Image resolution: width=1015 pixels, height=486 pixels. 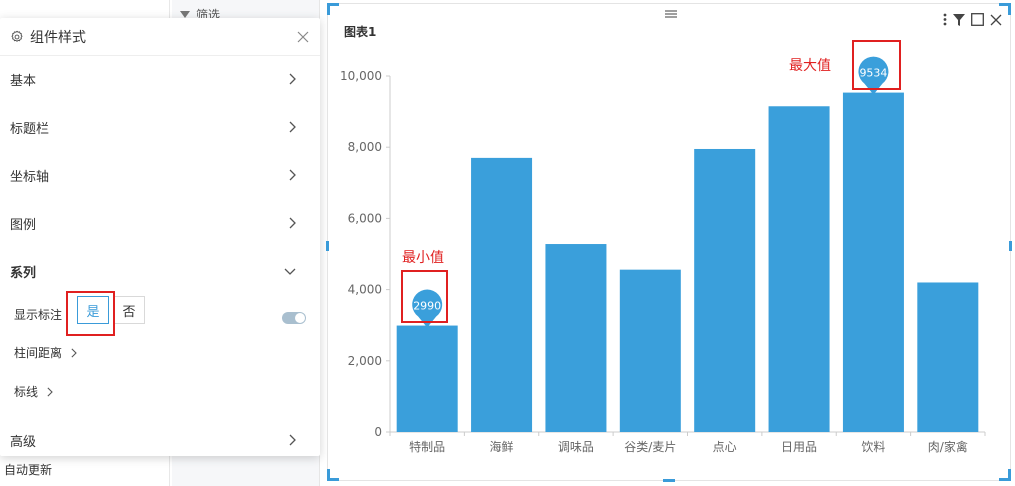 I want to click on y-tick-label: 0, so click(x=378, y=432).